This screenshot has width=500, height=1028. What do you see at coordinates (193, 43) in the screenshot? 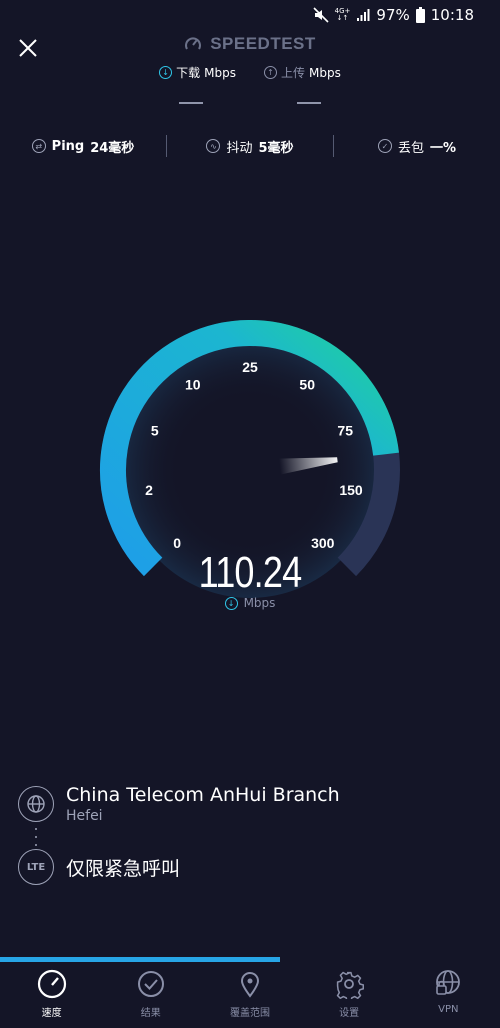
I see `speedometer-logo-icon` at bounding box center [193, 43].